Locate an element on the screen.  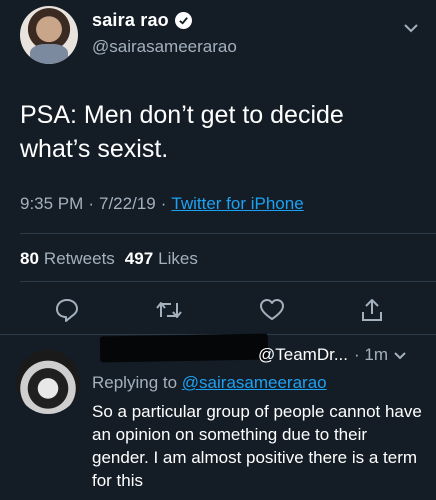
author-handle: @sairasameerarao is located at coordinates (164, 47).